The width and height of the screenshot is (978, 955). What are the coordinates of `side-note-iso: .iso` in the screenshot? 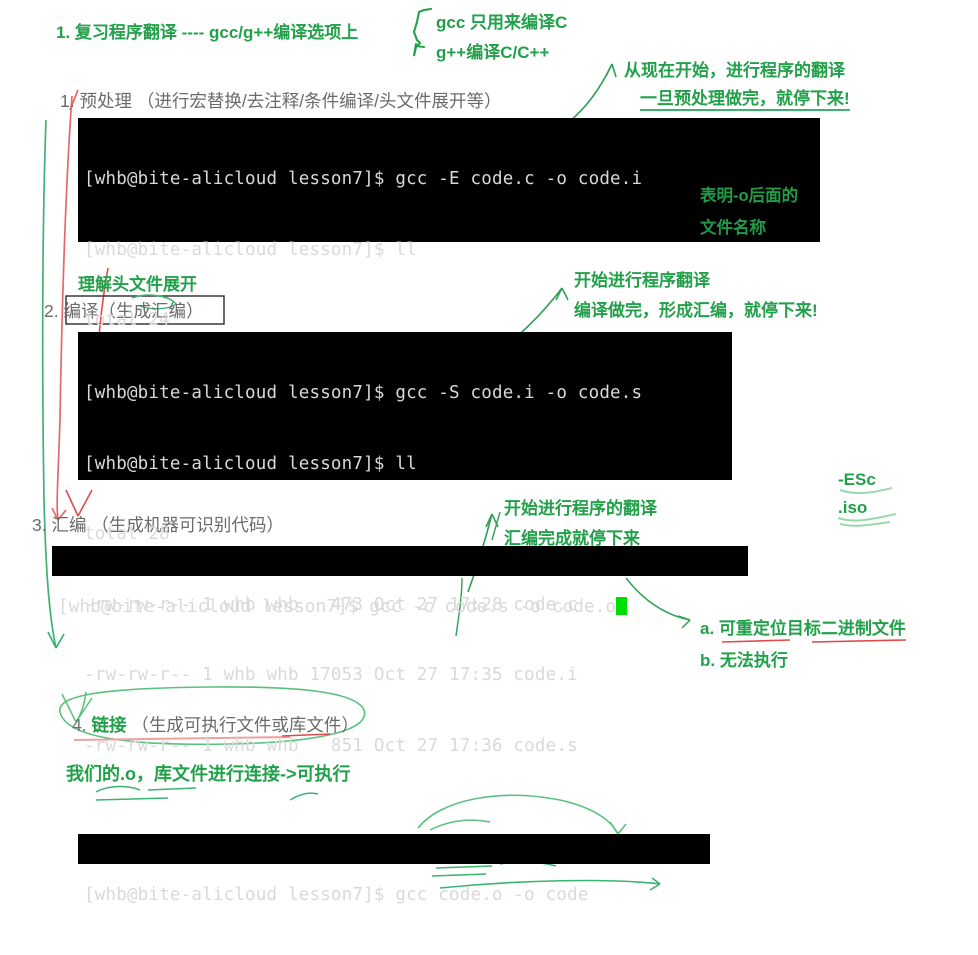 It's located at (853, 507).